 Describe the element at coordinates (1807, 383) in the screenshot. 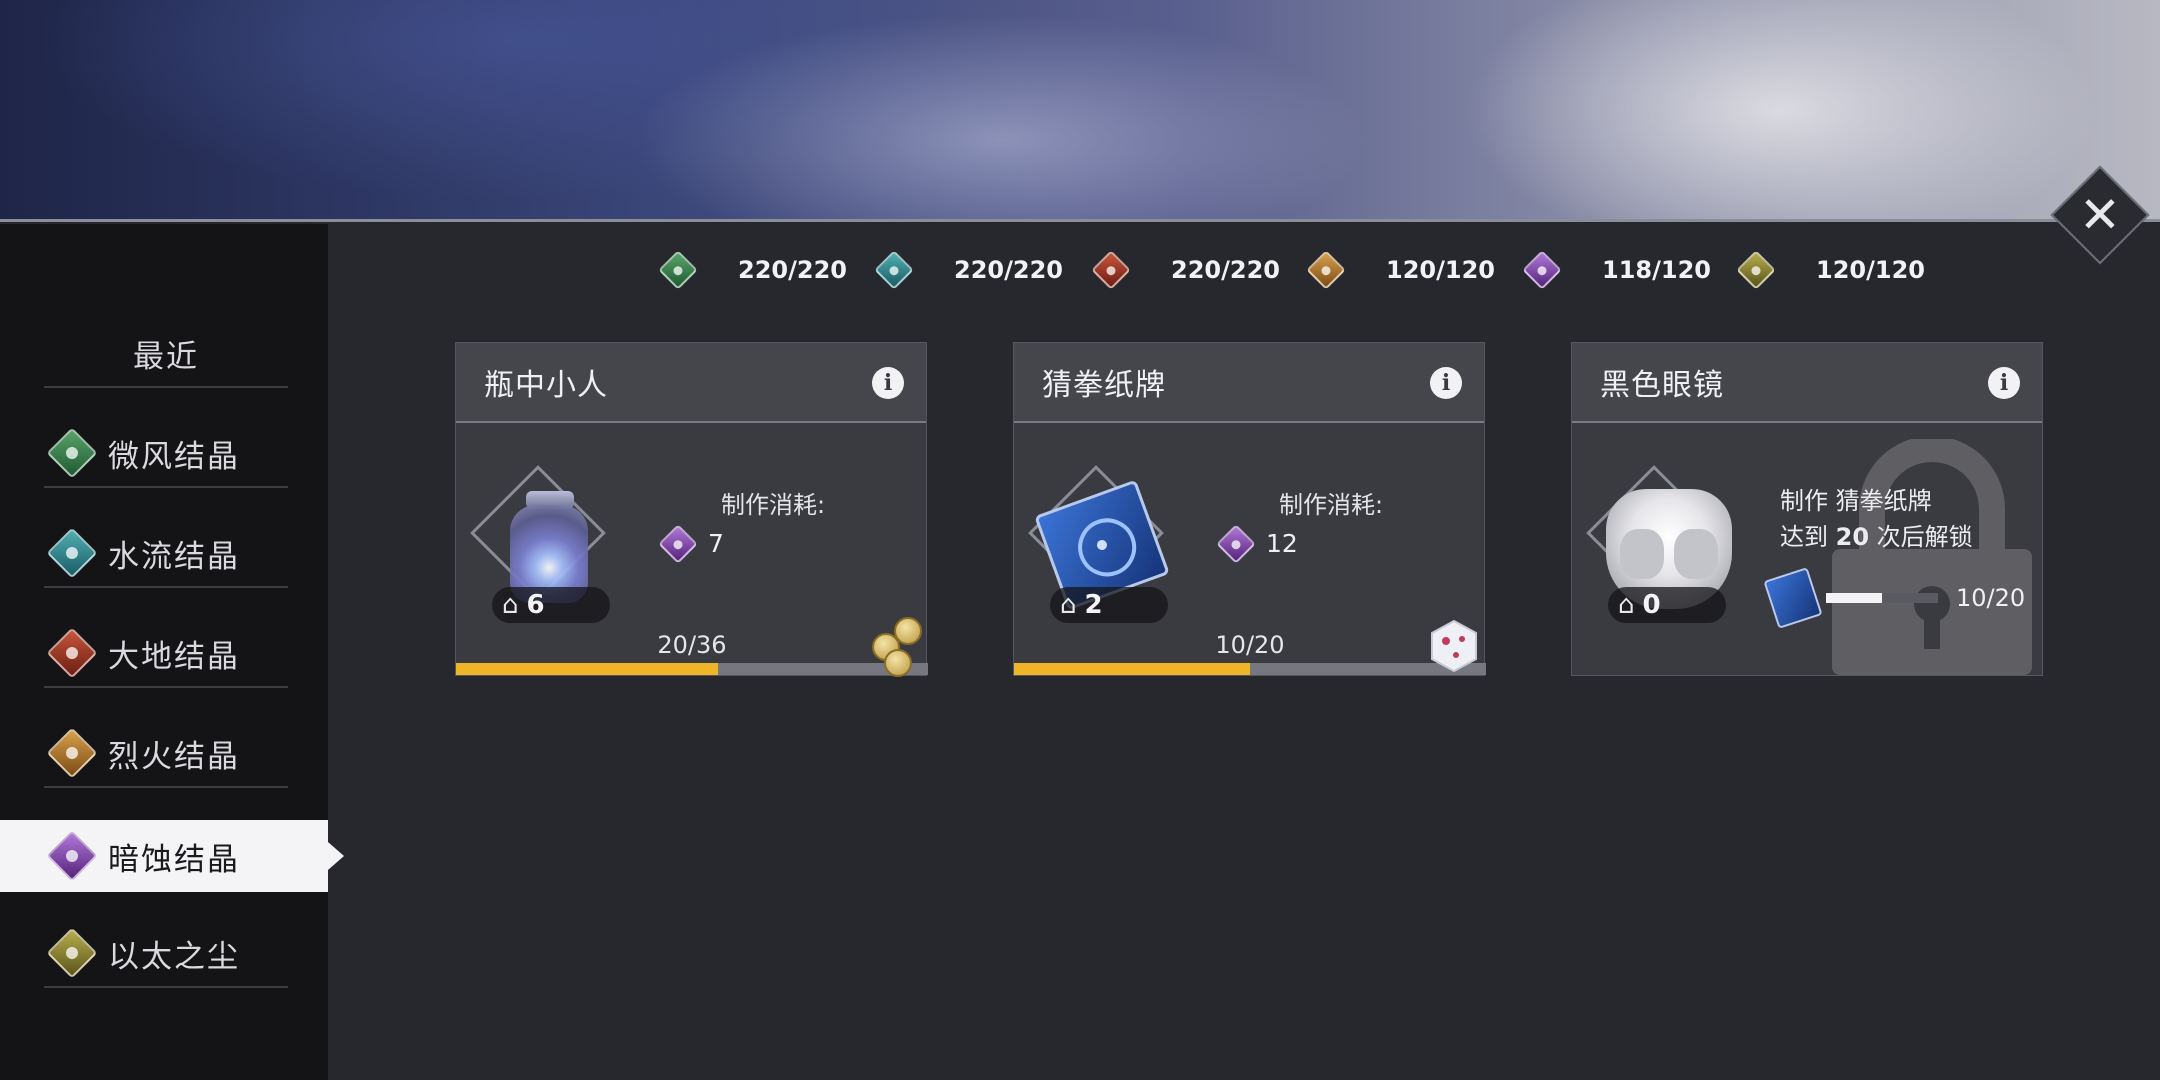

I see `card-header: 黑色眼镜 i` at that location.